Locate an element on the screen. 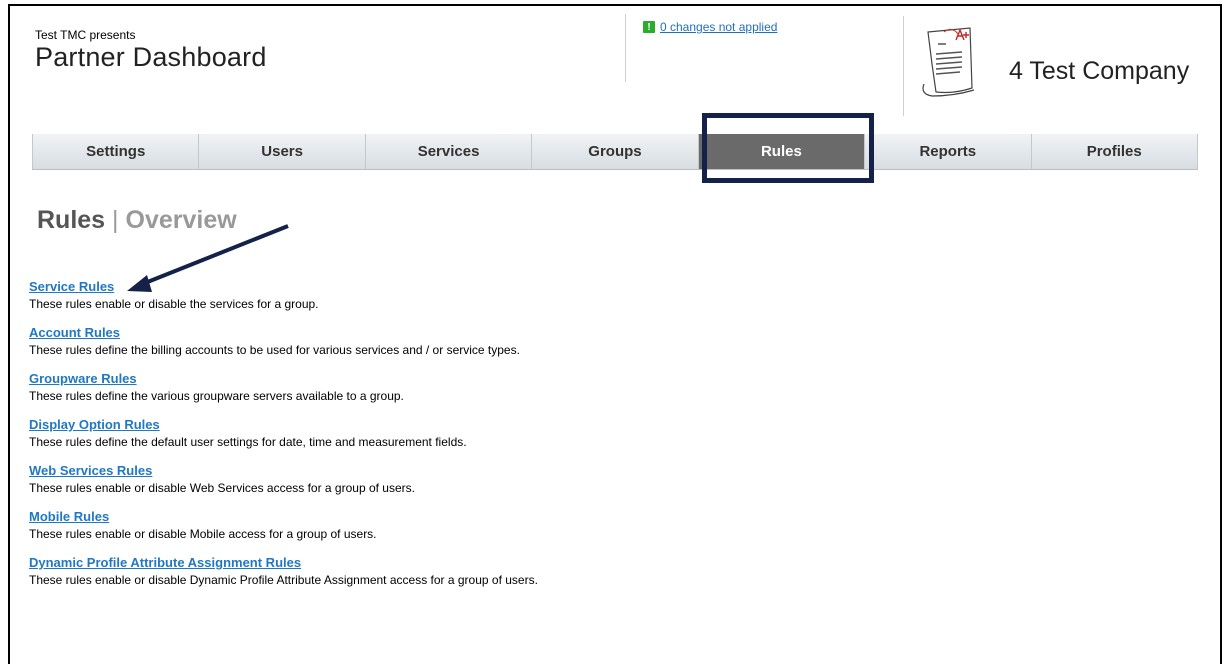 This screenshot has height=664, width=1227. page-title: Rules is located at coordinates (71, 220).